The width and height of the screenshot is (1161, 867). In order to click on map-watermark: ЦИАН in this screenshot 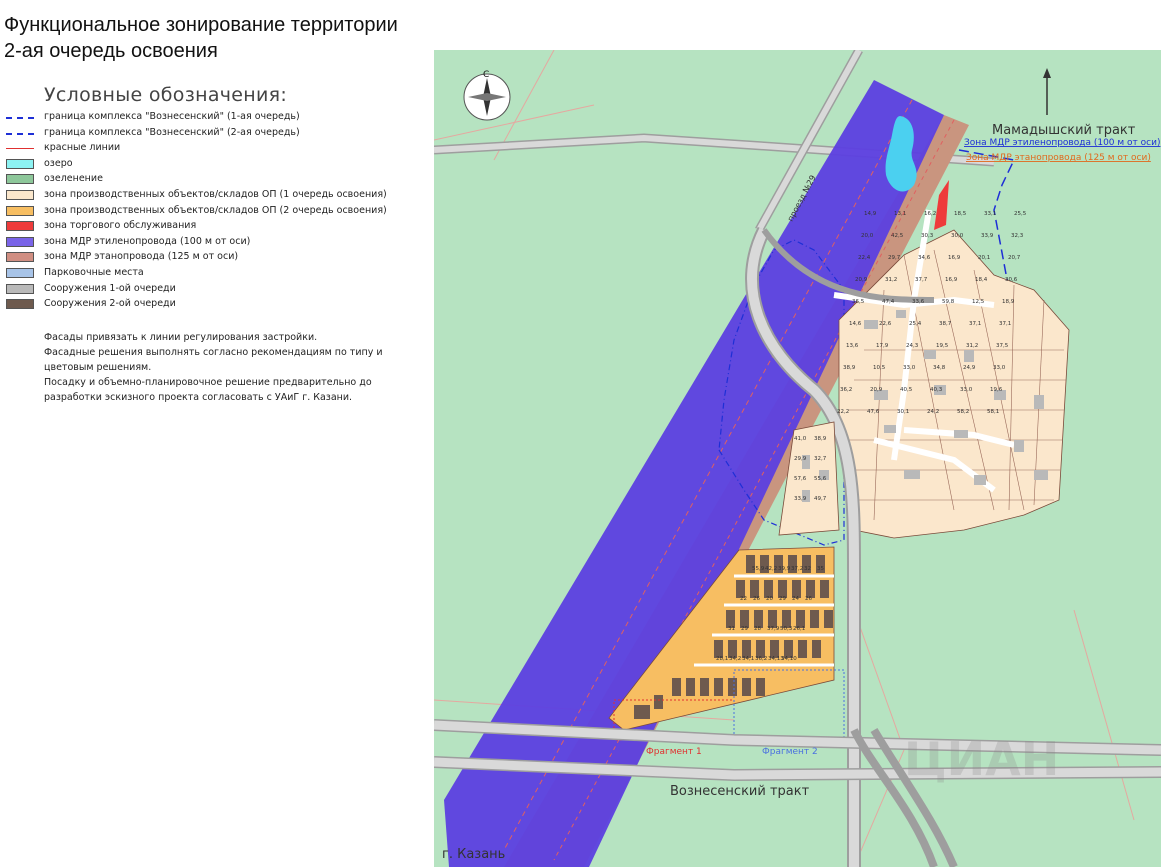, I will do `click(981, 759)`.